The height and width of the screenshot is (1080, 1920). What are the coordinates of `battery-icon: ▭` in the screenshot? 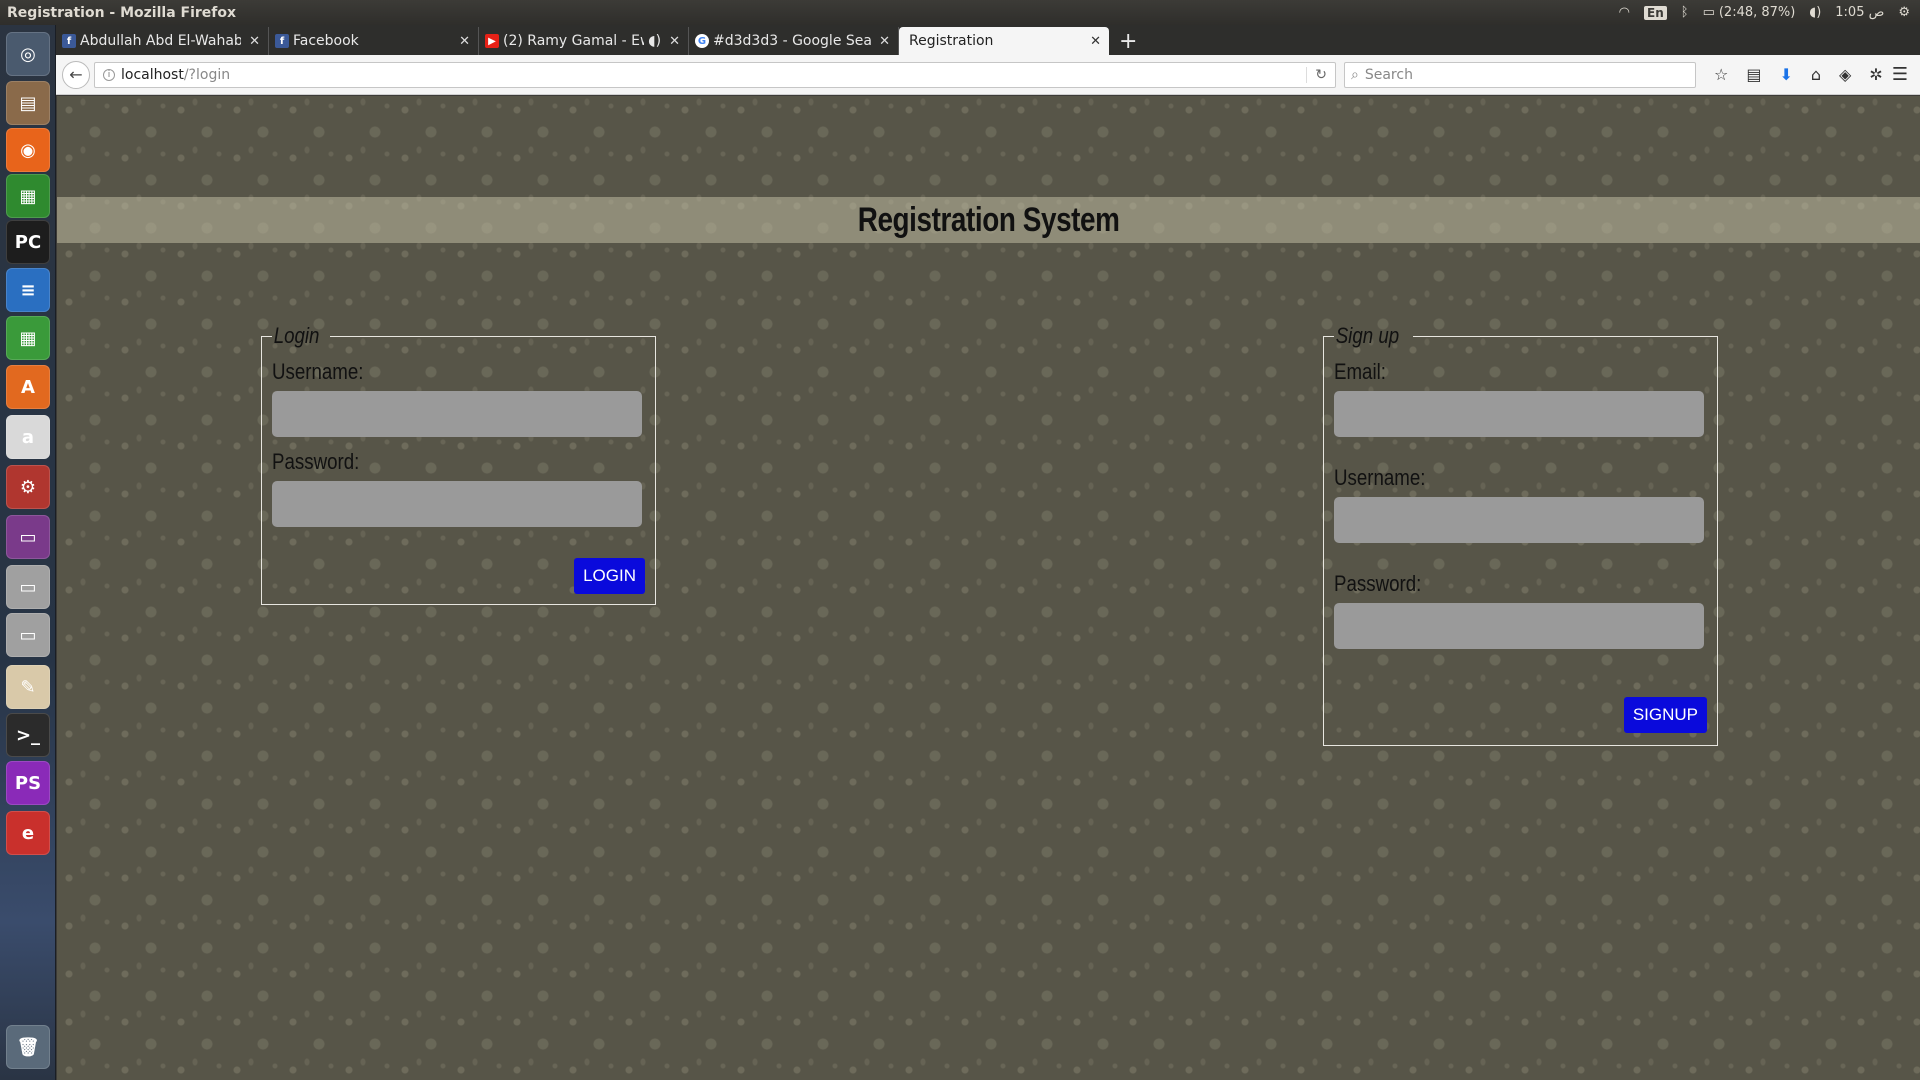 It's located at (1708, 12).